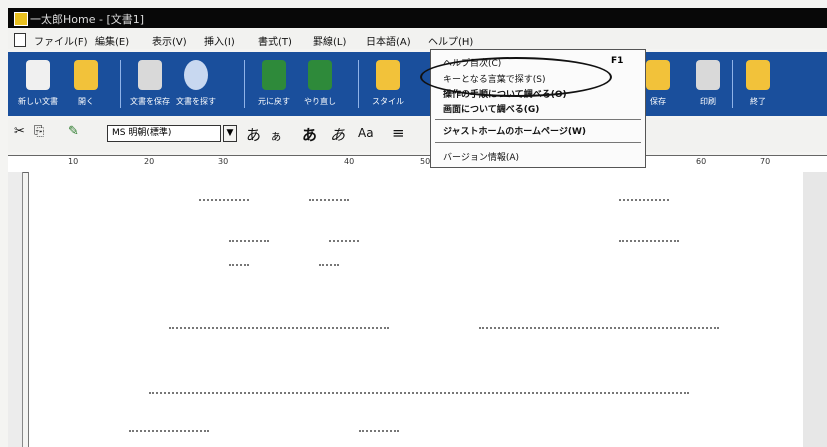  I want to click on print-button: 印刷, so click(708, 84).